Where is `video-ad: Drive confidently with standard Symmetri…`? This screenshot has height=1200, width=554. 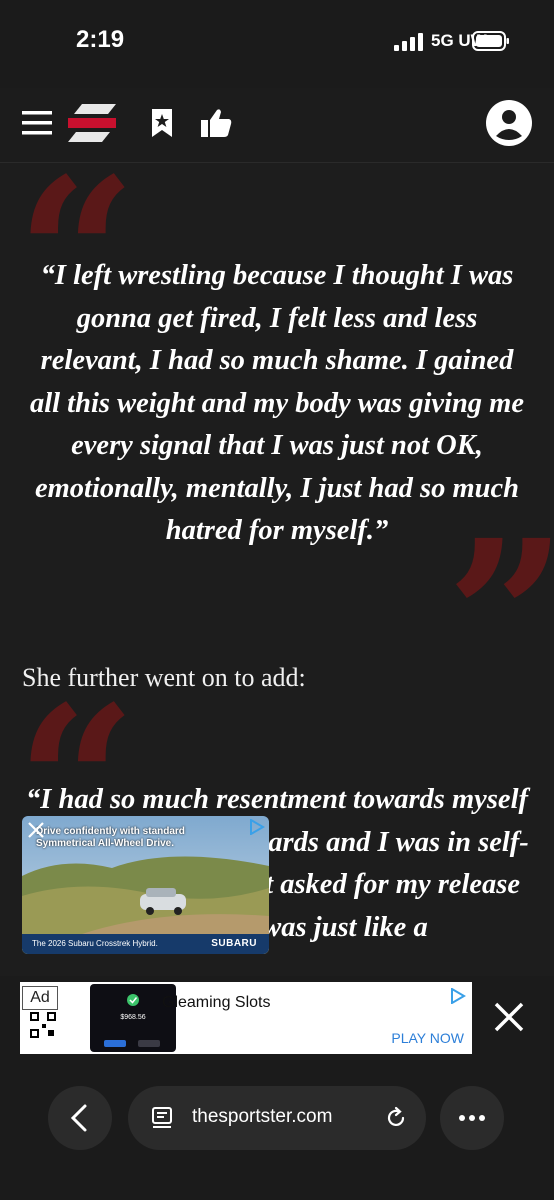
video-ad: Drive confidently with standard Symmetri… is located at coordinates (145, 885).